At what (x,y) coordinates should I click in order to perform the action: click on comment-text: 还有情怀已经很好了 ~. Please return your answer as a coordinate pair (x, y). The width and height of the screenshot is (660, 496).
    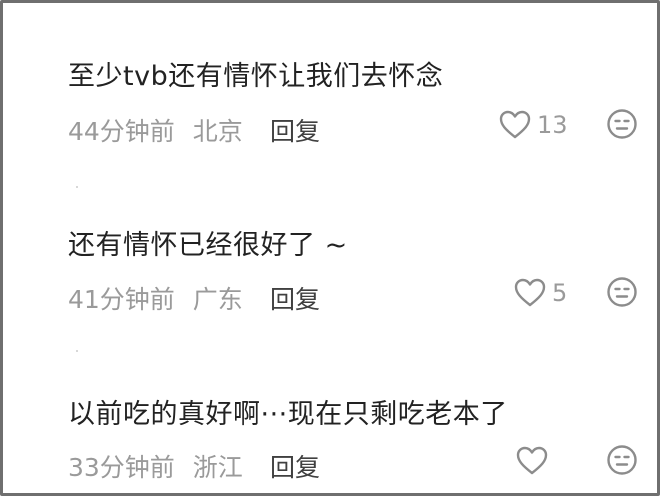
    Looking at the image, I should click on (208, 245).